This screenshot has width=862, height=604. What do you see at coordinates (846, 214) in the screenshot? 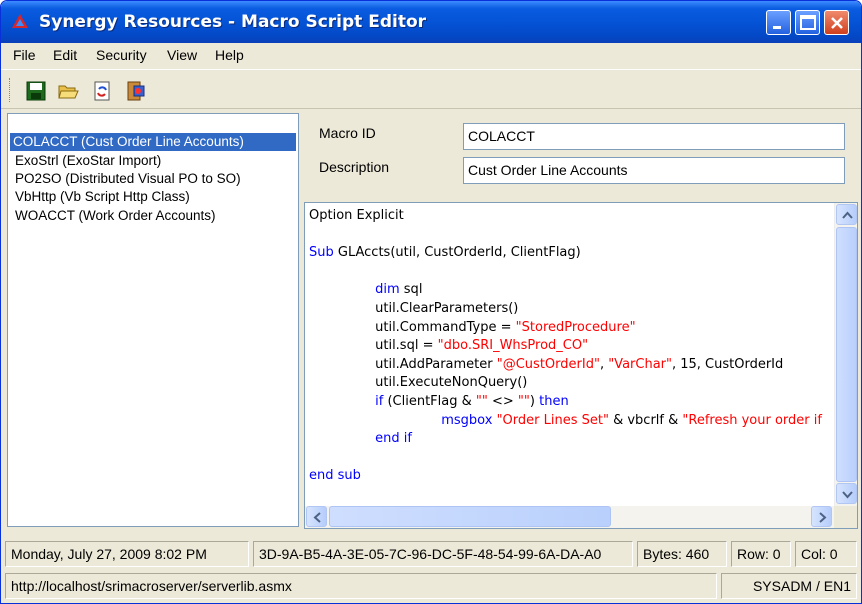
I see `scroll-up-button` at bounding box center [846, 214].